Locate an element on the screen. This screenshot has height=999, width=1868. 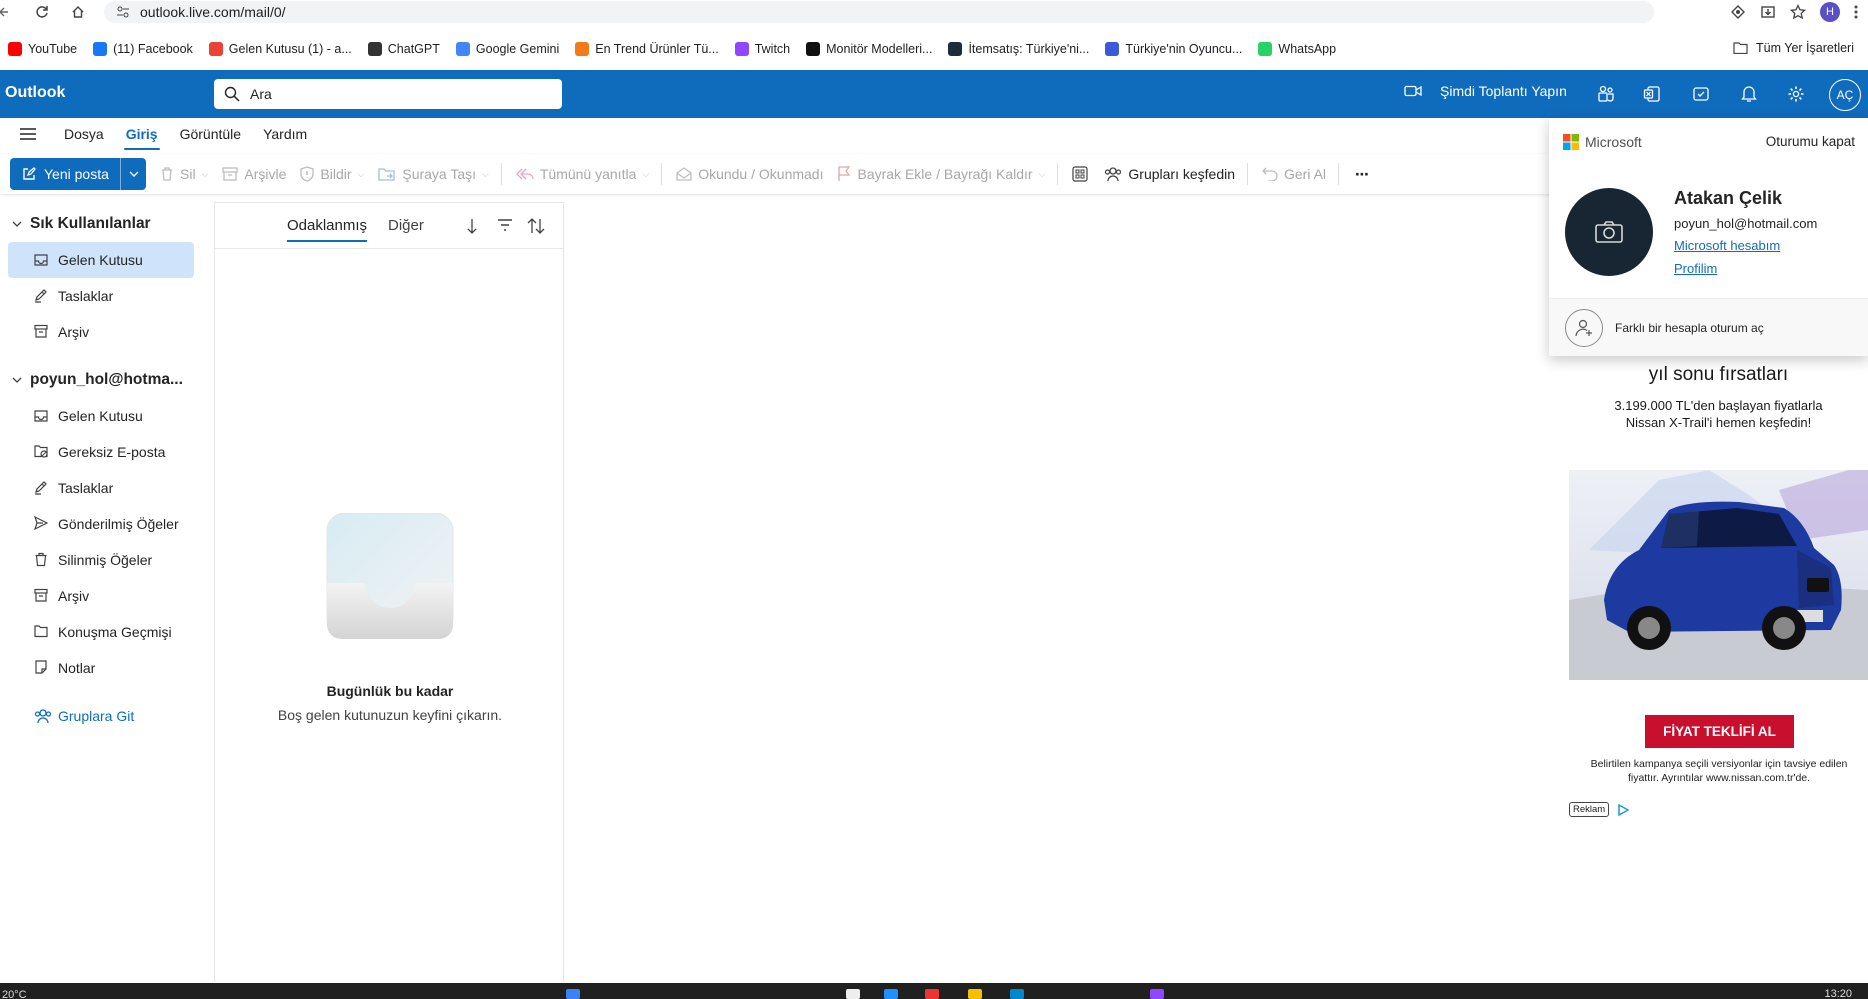
extension-icon is located at coordinates (1738, 12).